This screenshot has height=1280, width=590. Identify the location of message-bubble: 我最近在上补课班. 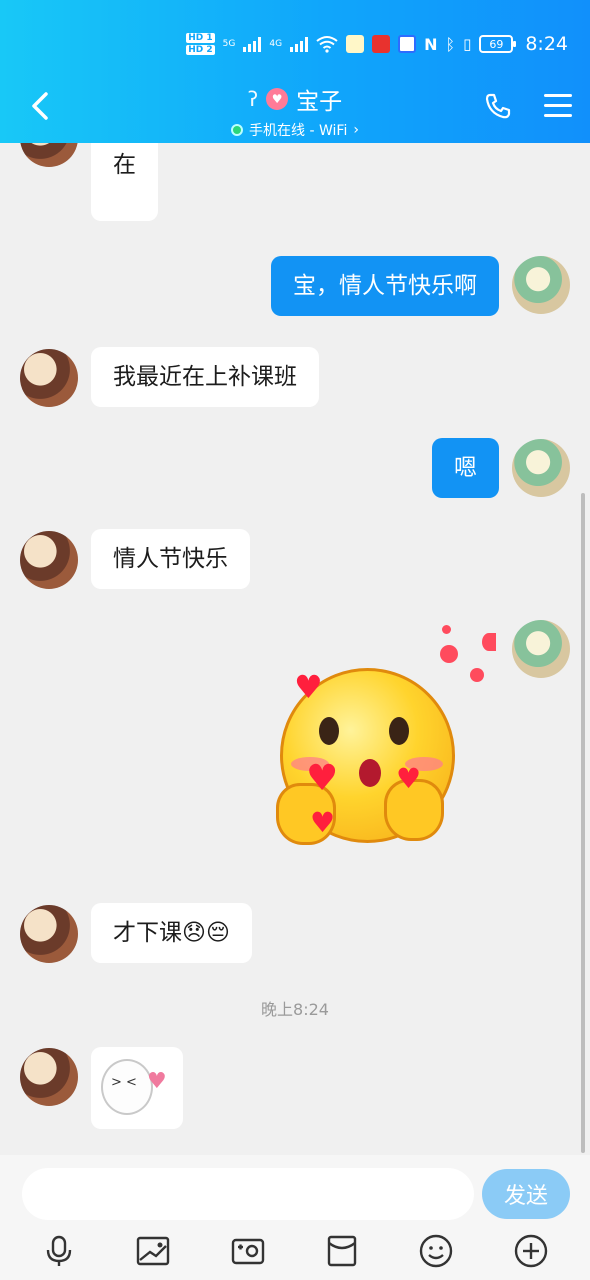
(205, 377).